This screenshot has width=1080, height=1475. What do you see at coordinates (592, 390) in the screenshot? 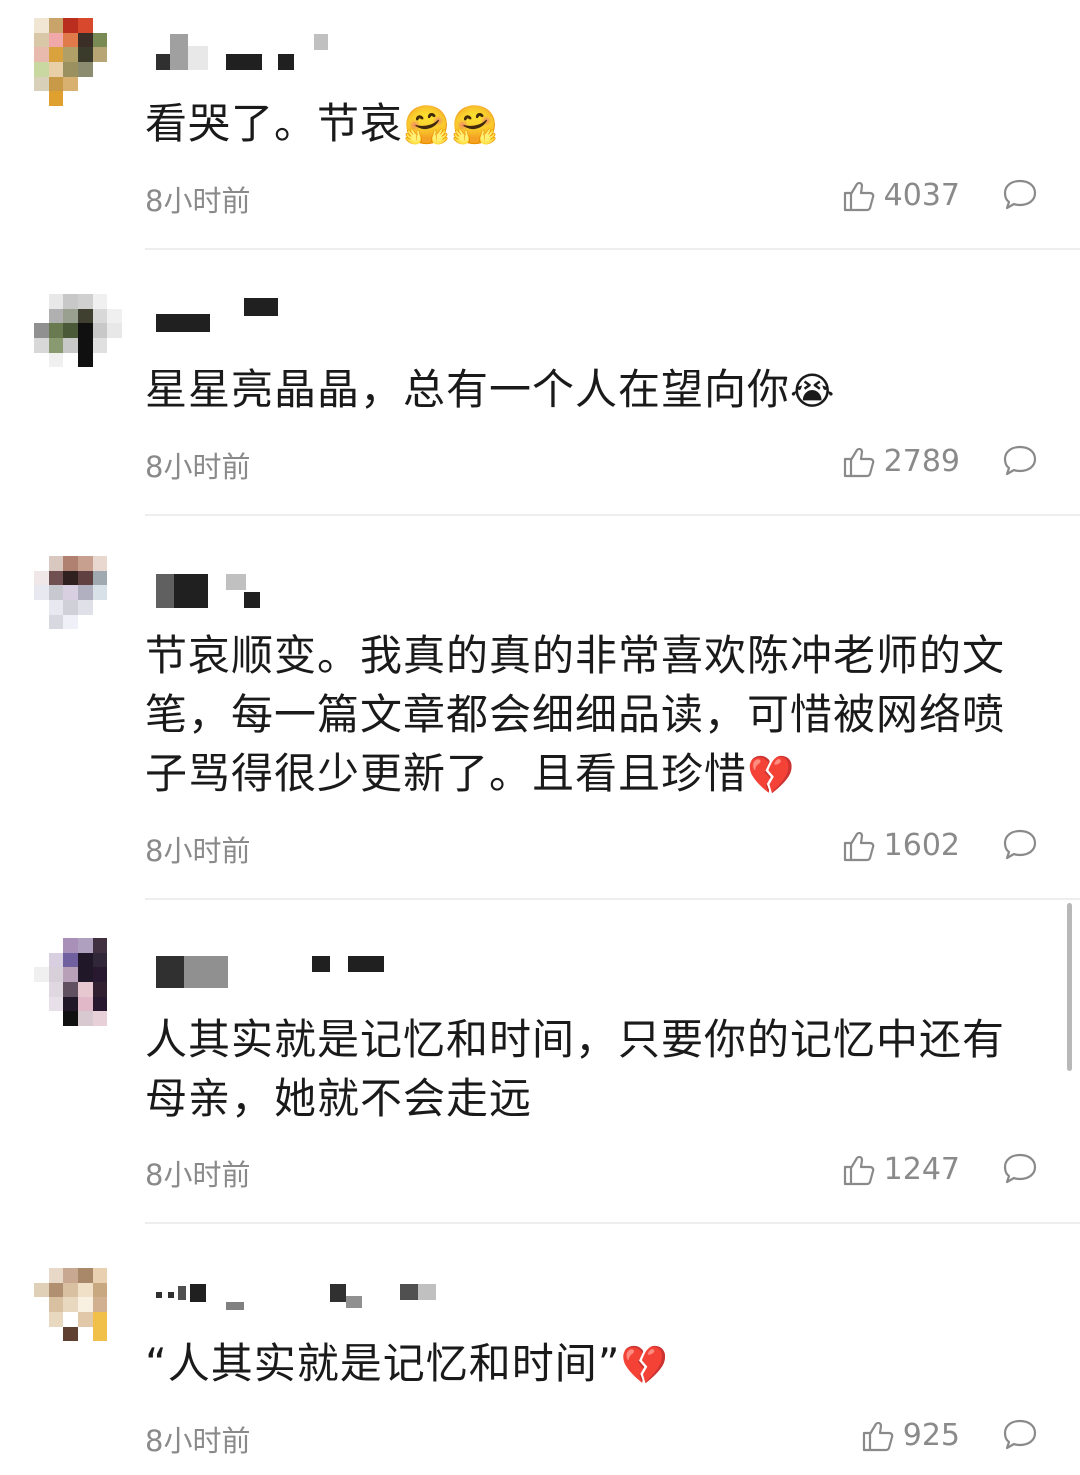
I see `comment-text: 星星亮晶晶，总有一个人在望向你😭` at bounding box center [592, 390].